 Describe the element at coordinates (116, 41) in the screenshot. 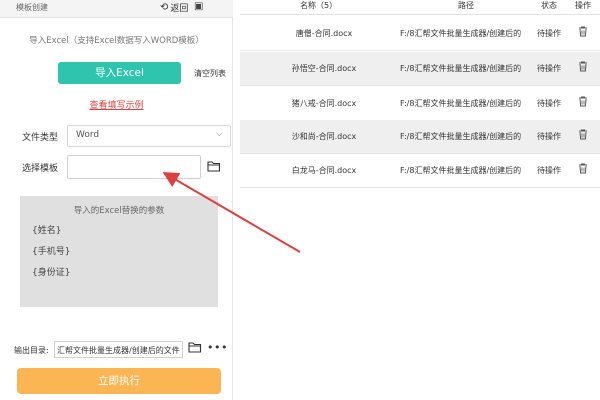

I see `import-hint: 导入Excel（支持Excel数据写入WORD模板）` at that location.